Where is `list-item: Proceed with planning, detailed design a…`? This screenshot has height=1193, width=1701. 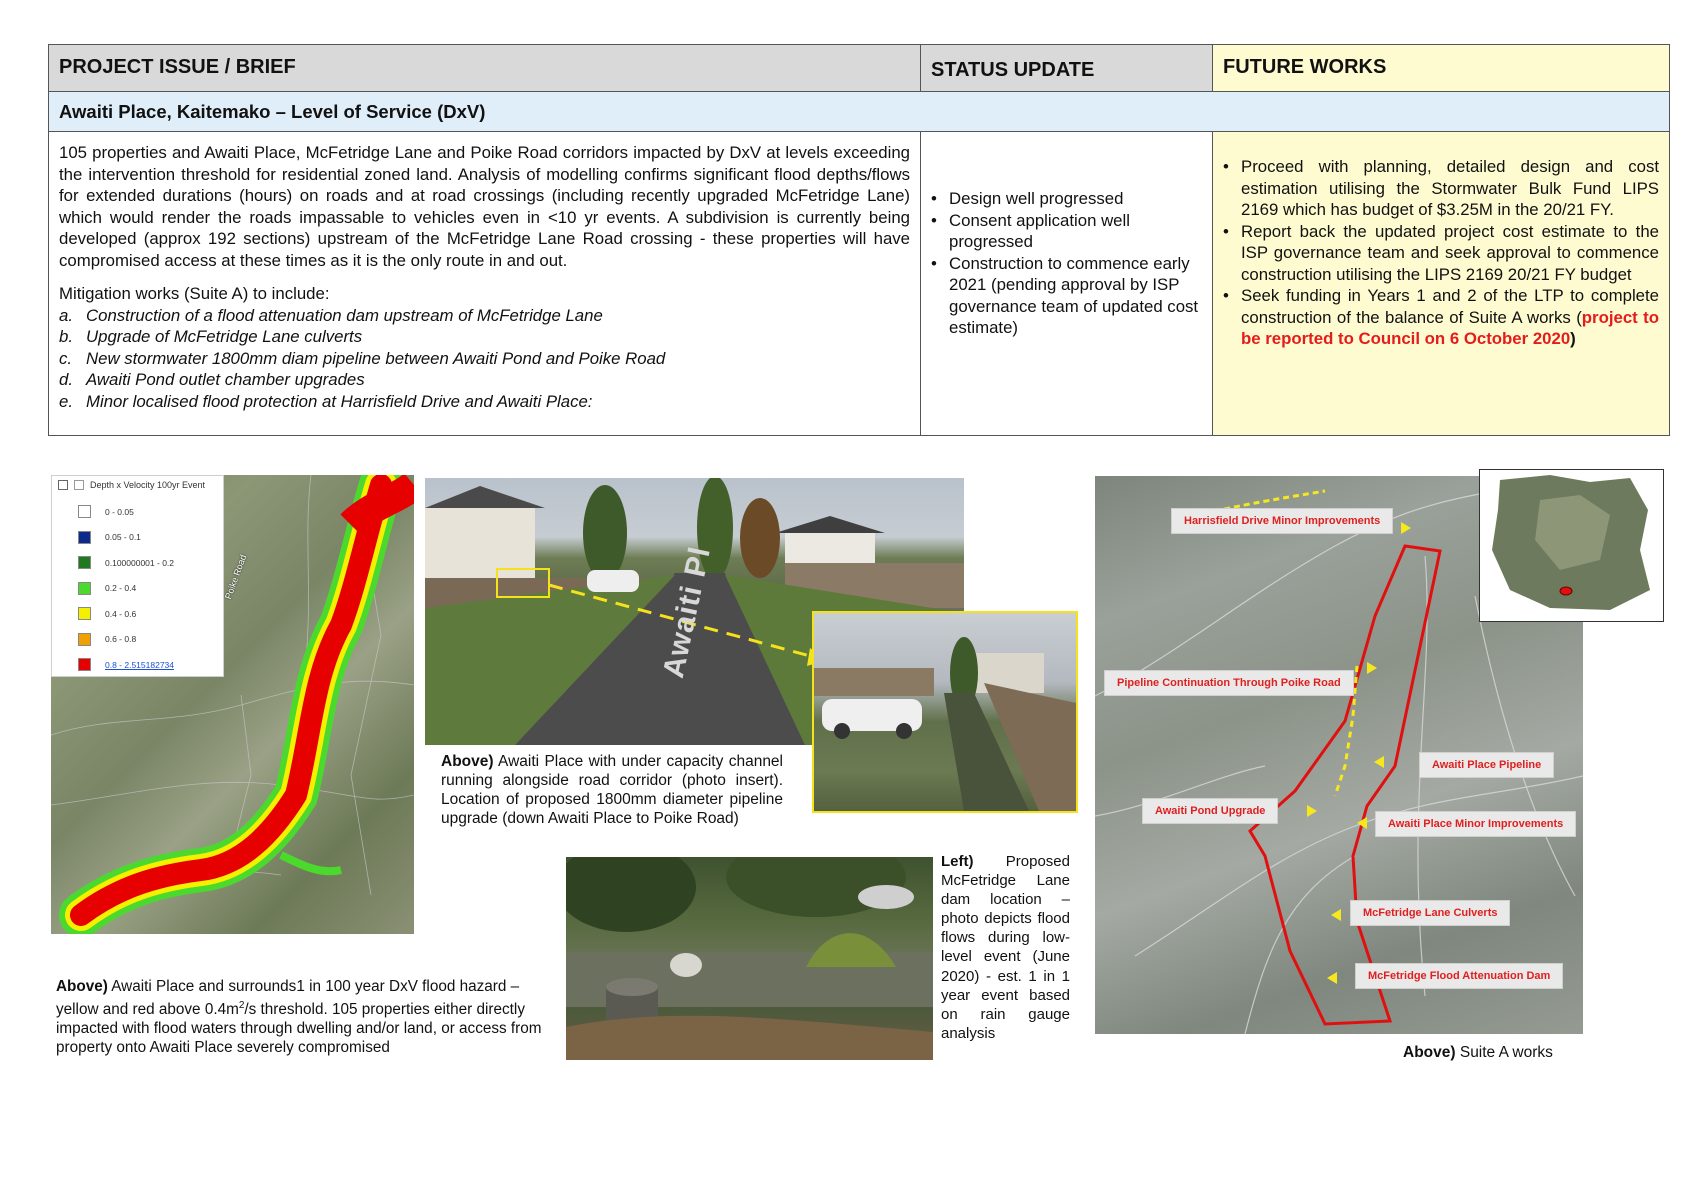
list-item: Proceed with planning, detailed design a… is located at coordinates (1441, 188).